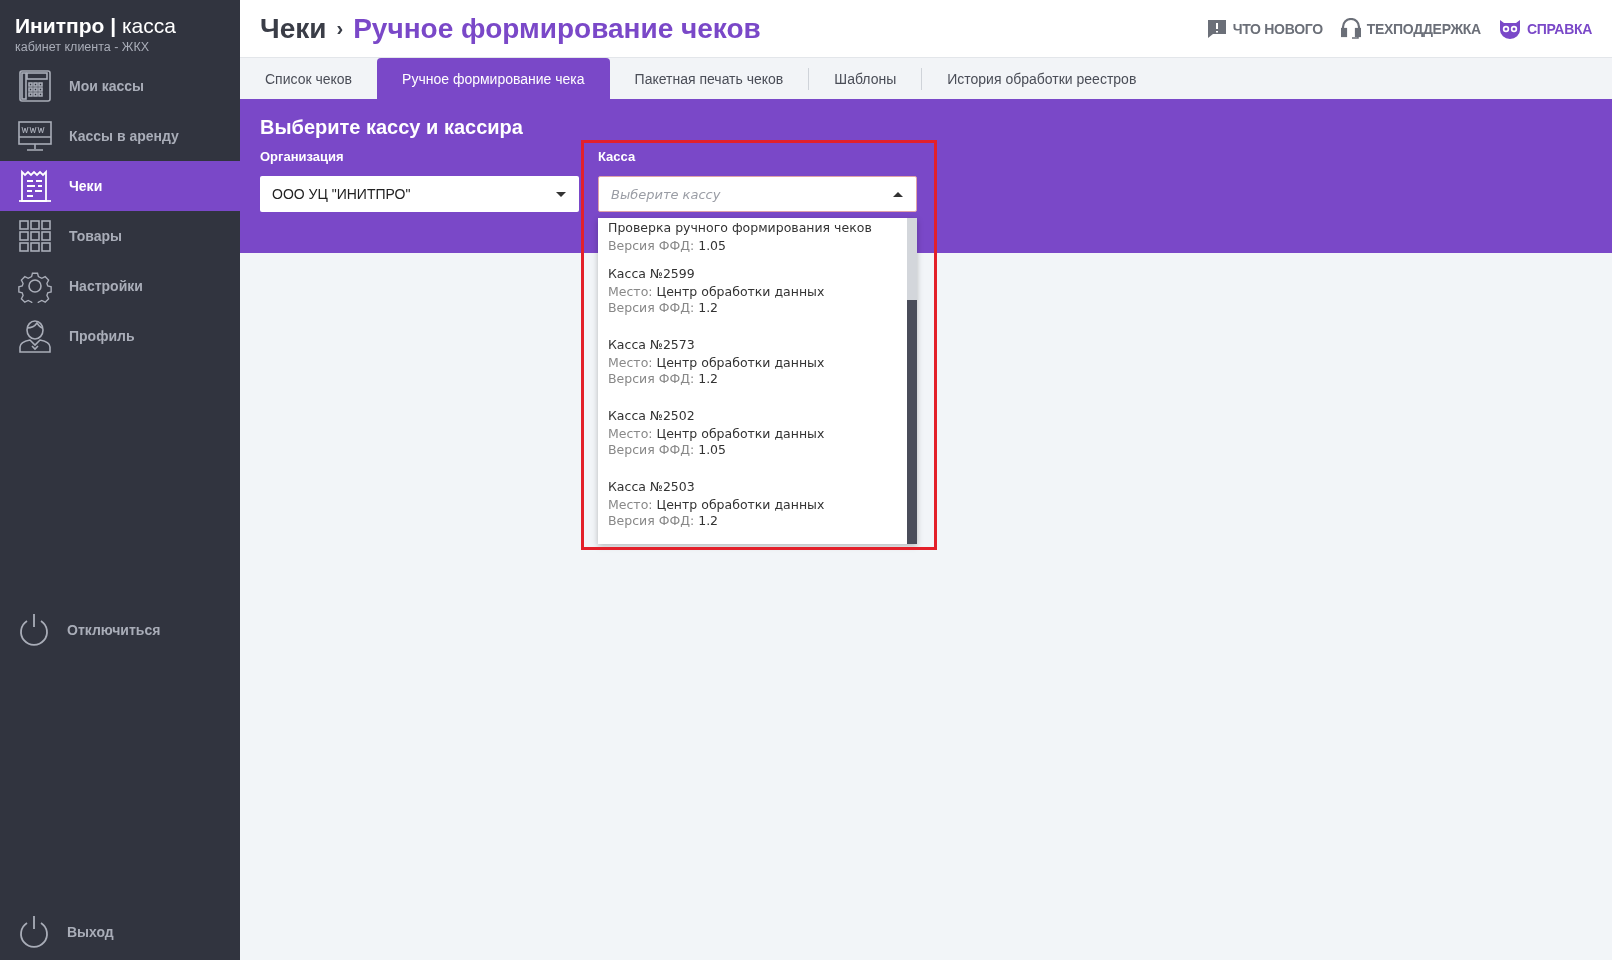 Image resolution: width=1612 pixels, height=960 pixels. I want to click on brand-logo: Инитпро | касса, so click(96, 26).